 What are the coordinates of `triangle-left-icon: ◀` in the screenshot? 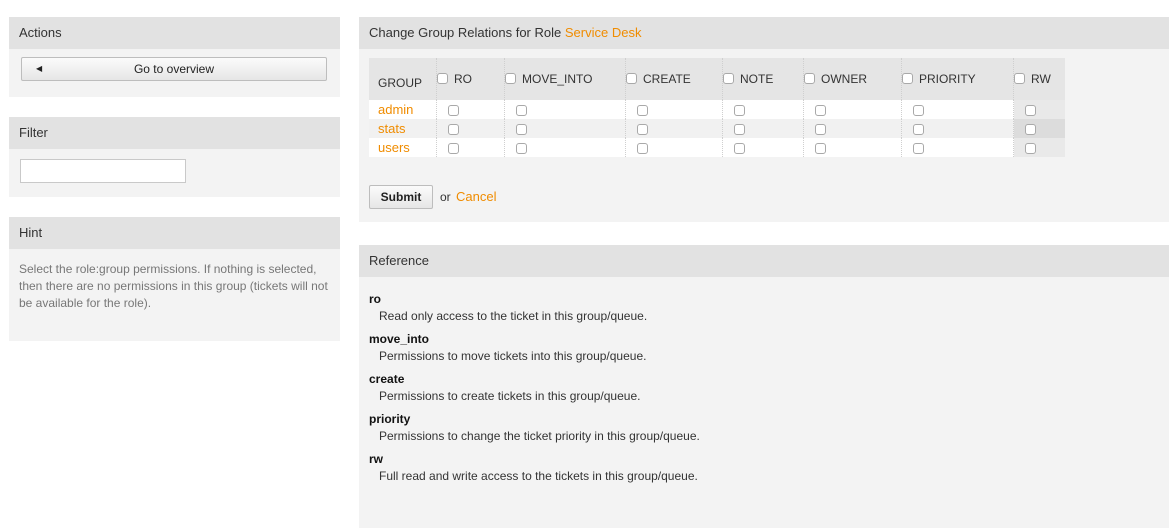 It's located at (39, 68).